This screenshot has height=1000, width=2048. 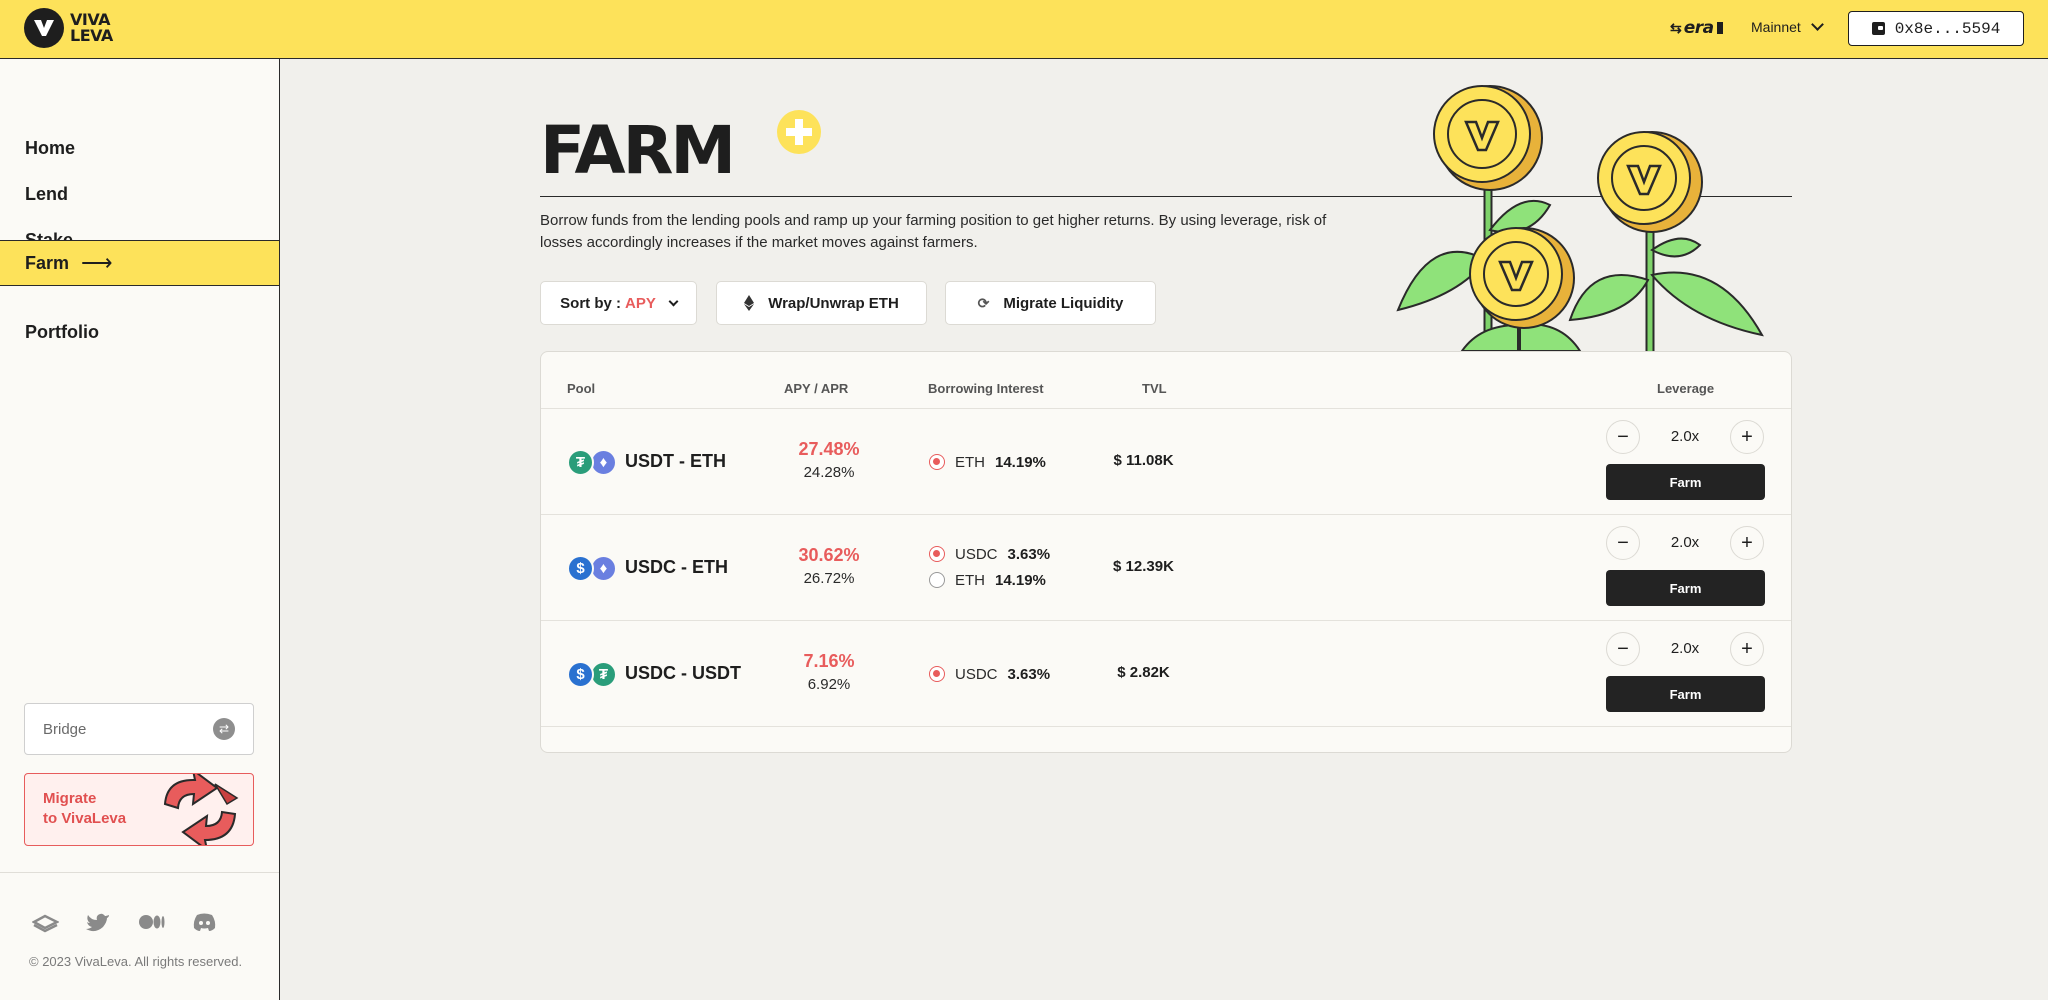 I want to click on sidebar-item-portfolio: Portfolio, so click(x=139, y=332).